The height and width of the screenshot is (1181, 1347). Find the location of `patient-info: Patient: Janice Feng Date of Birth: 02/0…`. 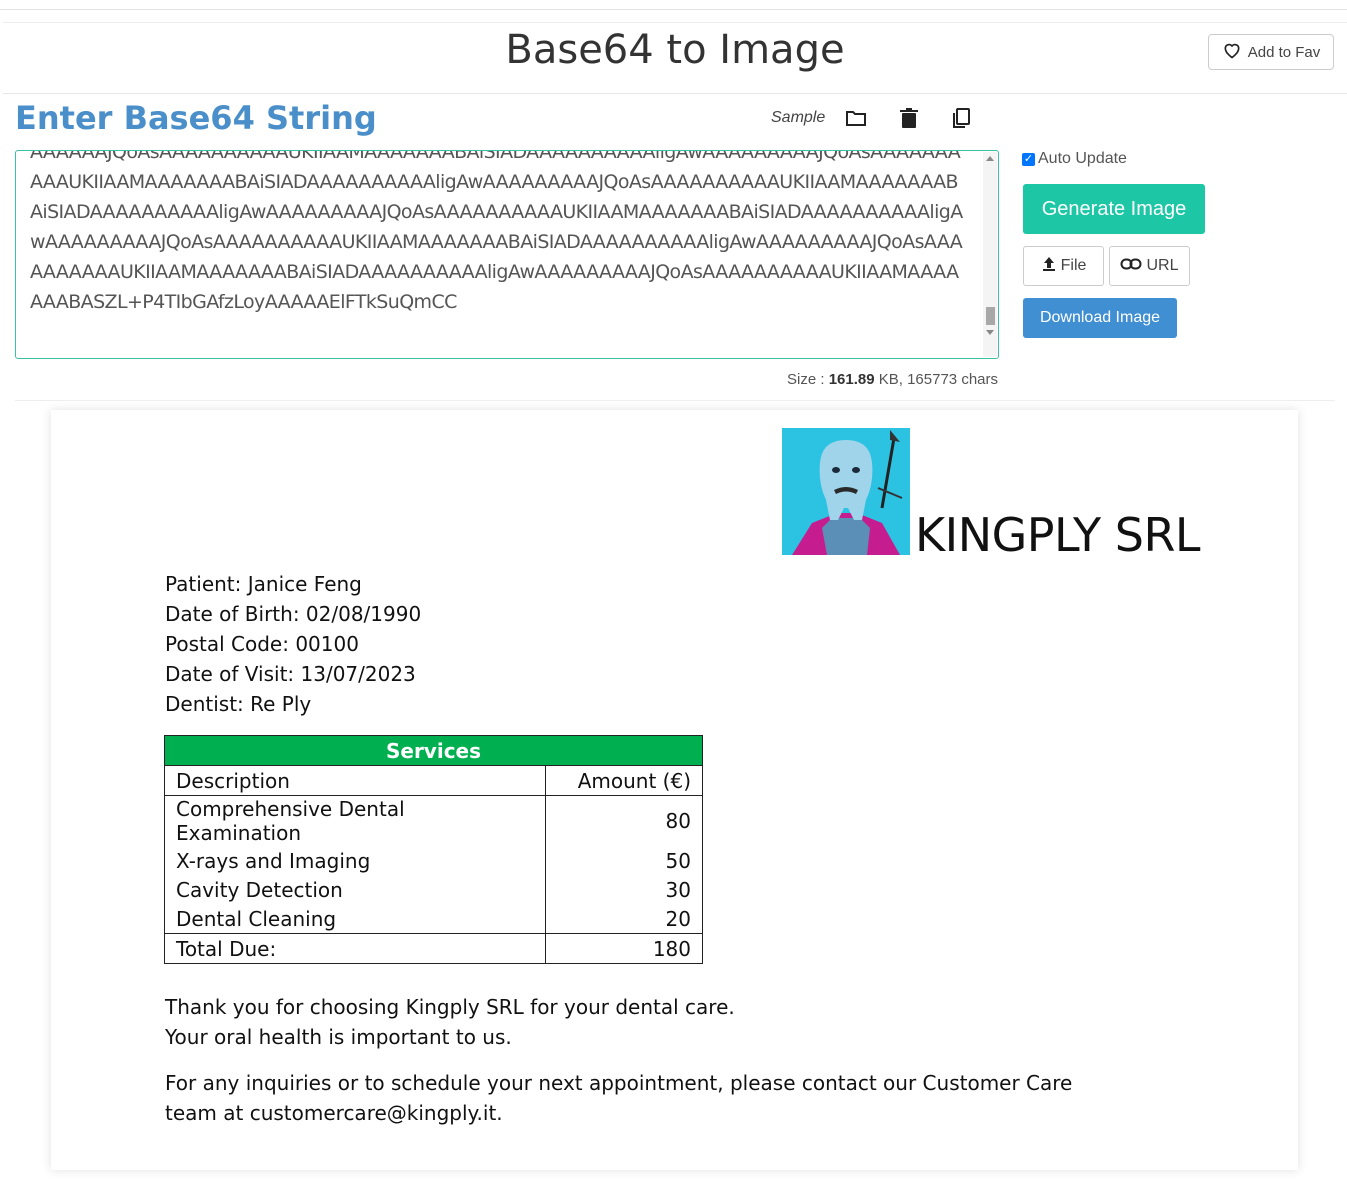

patient-info: Patient: Janice Feng Date of Birth: 02/0… is located at coordinates (293, 644).